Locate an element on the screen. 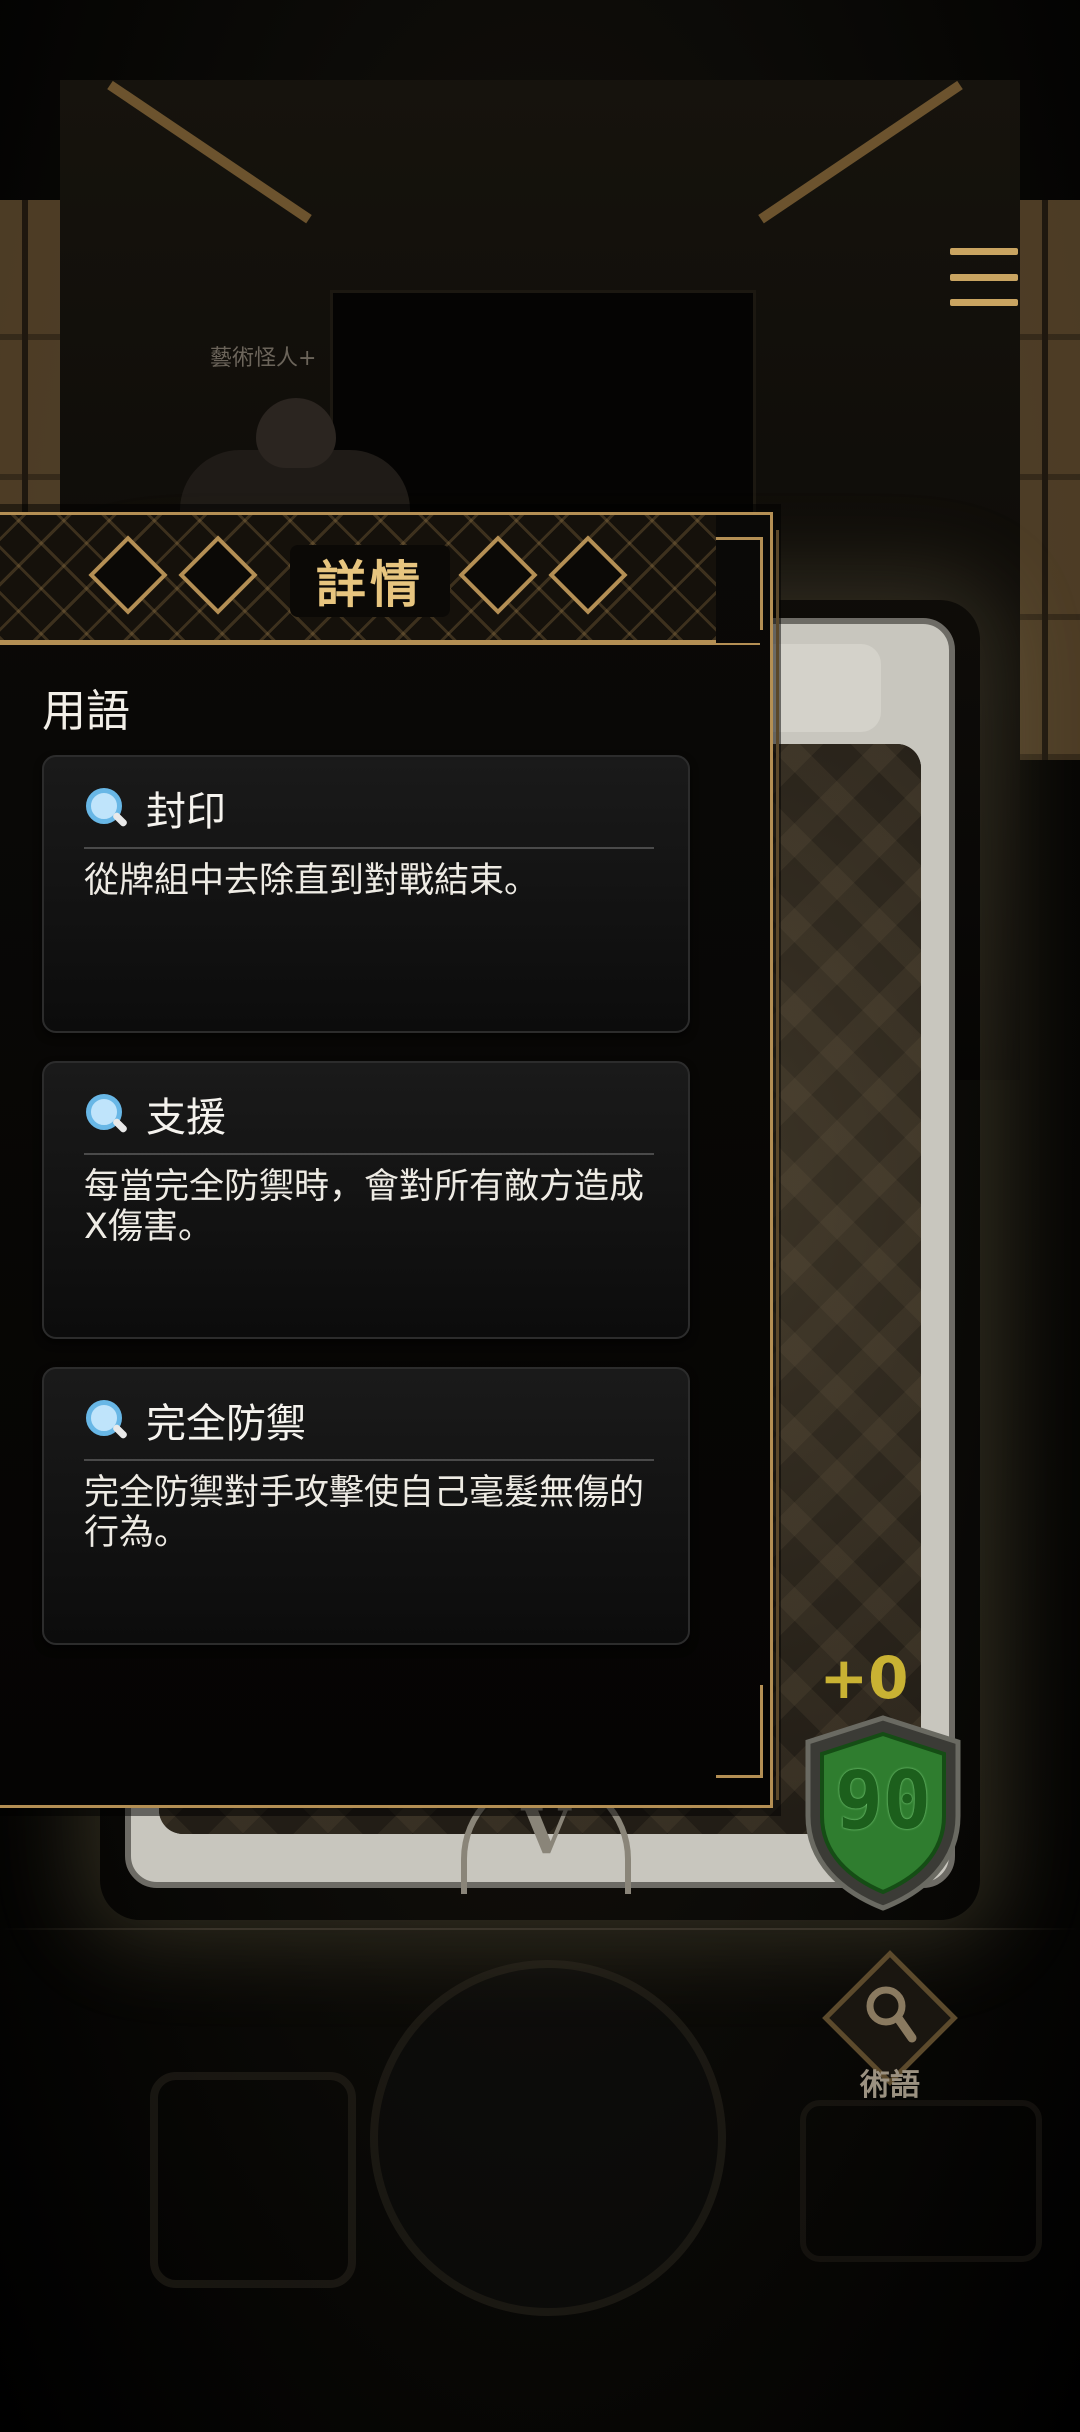 The width and height of the screenshot is (1080, 2432). term-header: 封印 is located at coordinates (155, 808).